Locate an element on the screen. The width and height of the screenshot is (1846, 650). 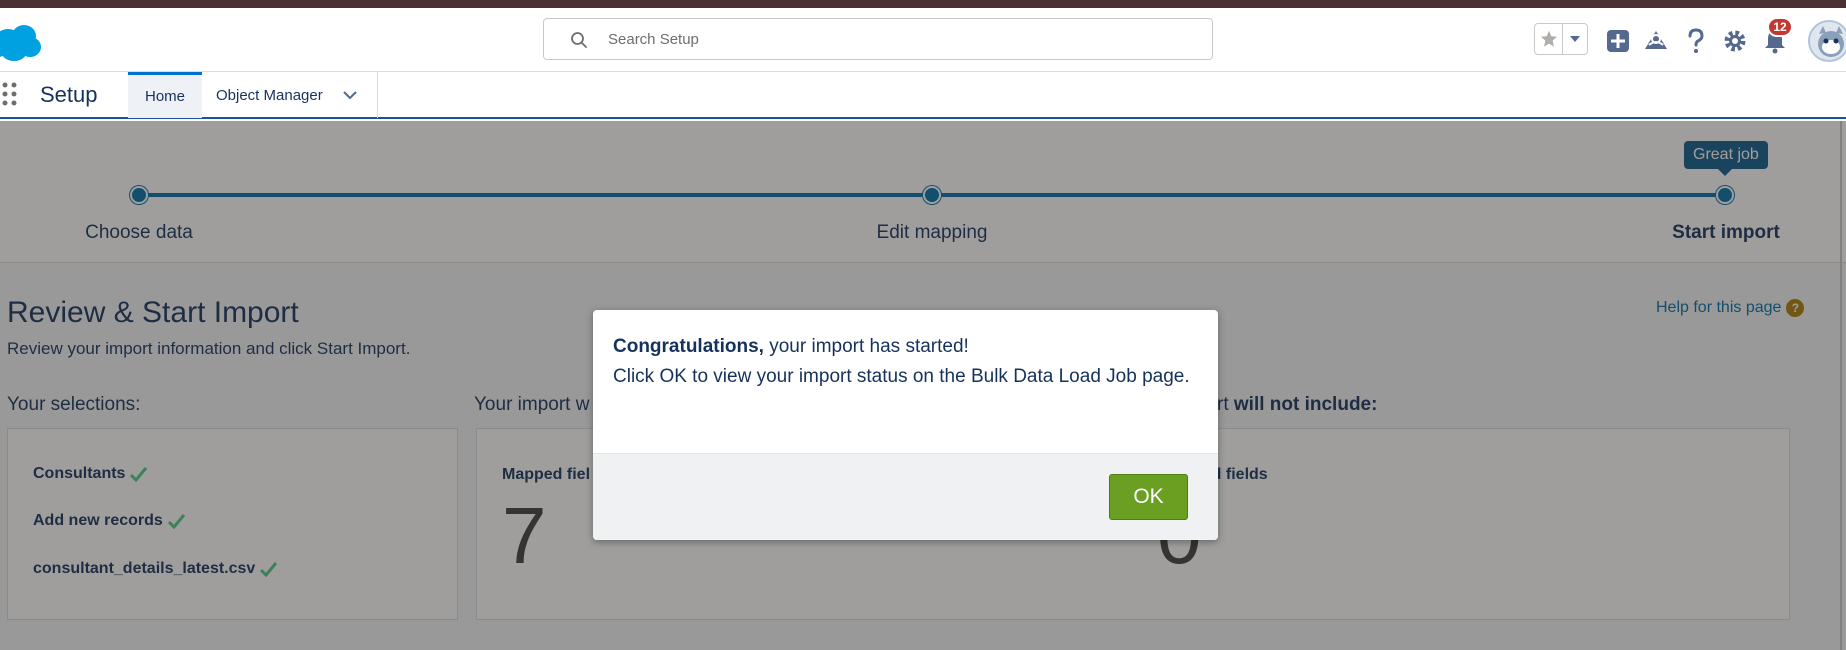
tab-object-manager: Object Manager is located at coordinates (290, 95).